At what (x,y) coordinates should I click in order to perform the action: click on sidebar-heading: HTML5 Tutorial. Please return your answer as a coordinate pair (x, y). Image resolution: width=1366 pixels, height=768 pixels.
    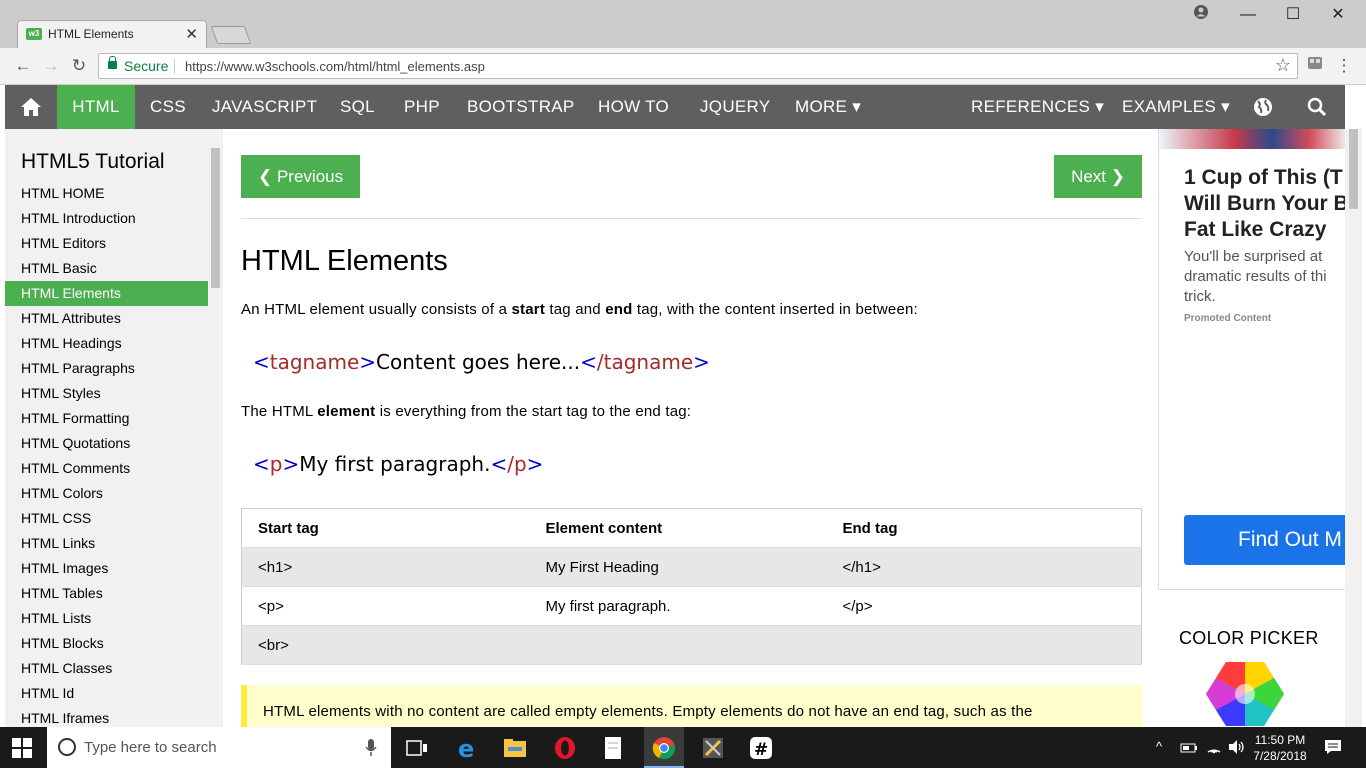
    Looking at the image, I should click on (93, 161).